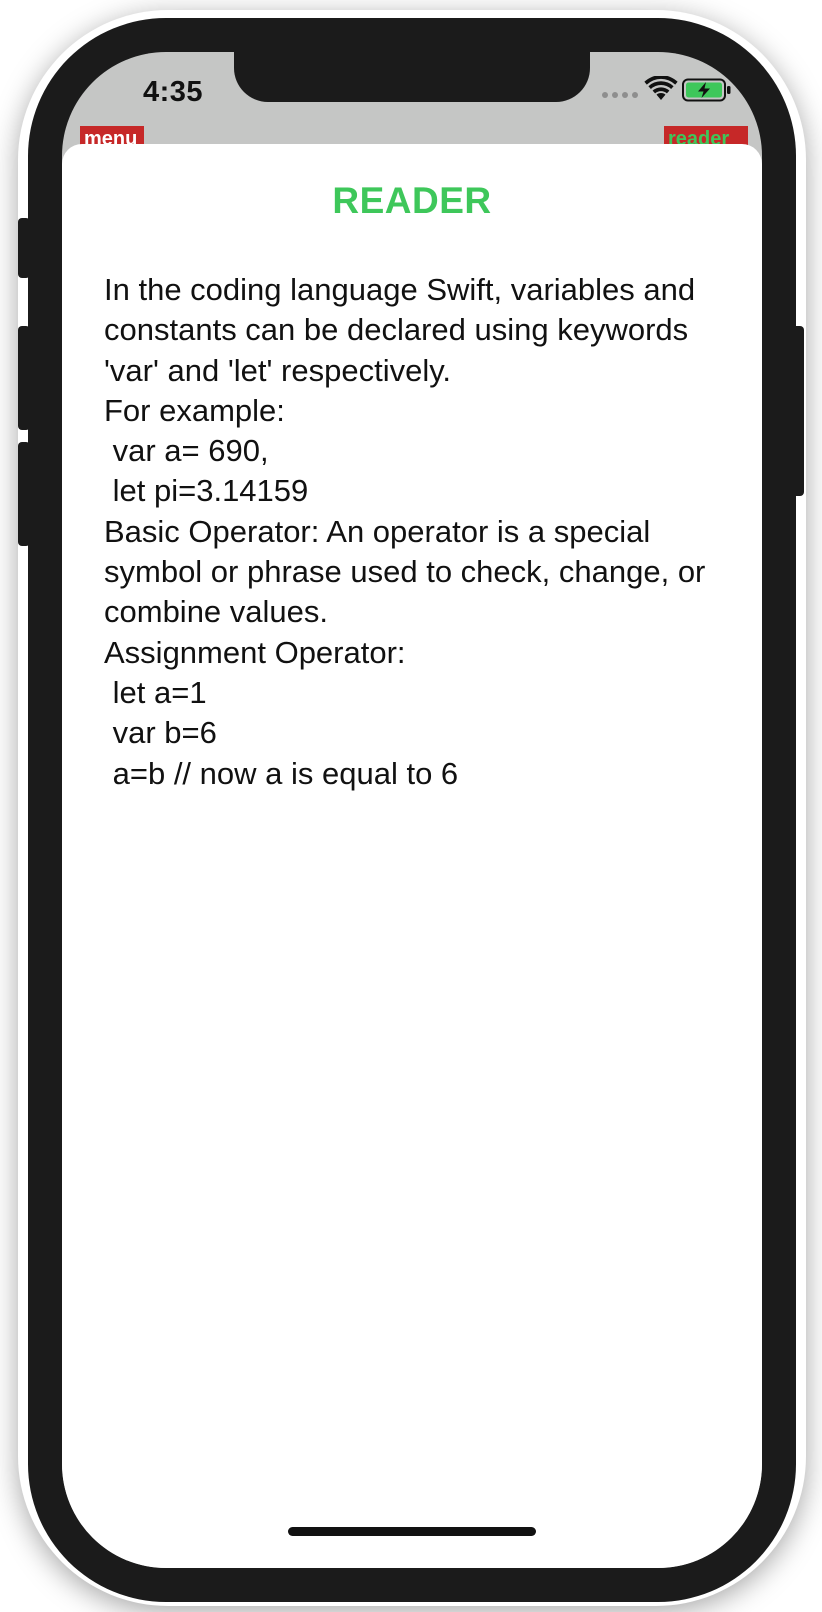 The image size is (822, 1612). What do you see at coordinates (412, 77) in the screenshot?
I see `notch` at bounding box center [412, 77].